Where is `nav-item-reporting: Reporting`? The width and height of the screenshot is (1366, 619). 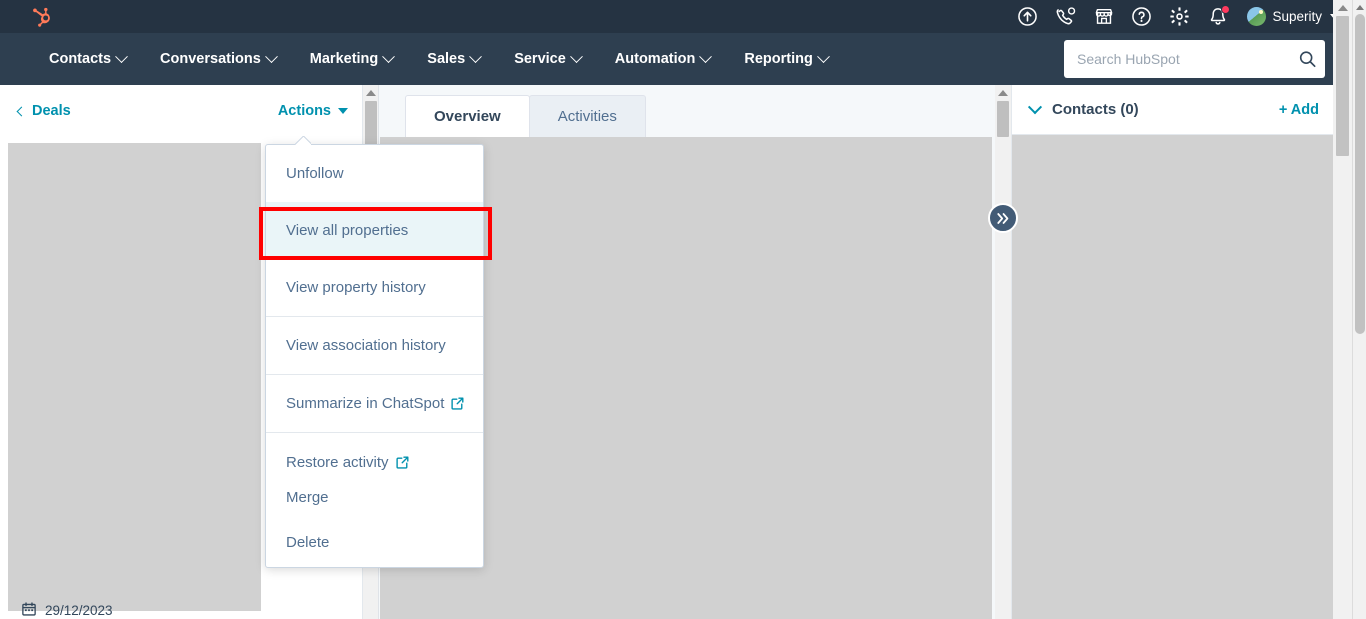 nav-item-reporting: Reporting is located at coordinates (785, 58).